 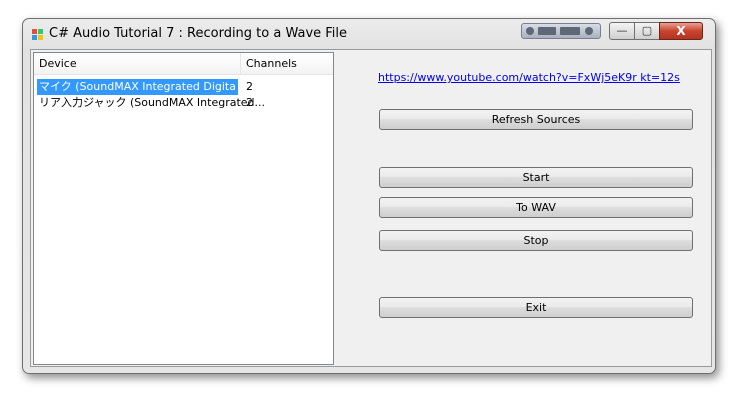 I want to click on close-button: X, so click(x=681, y=31).